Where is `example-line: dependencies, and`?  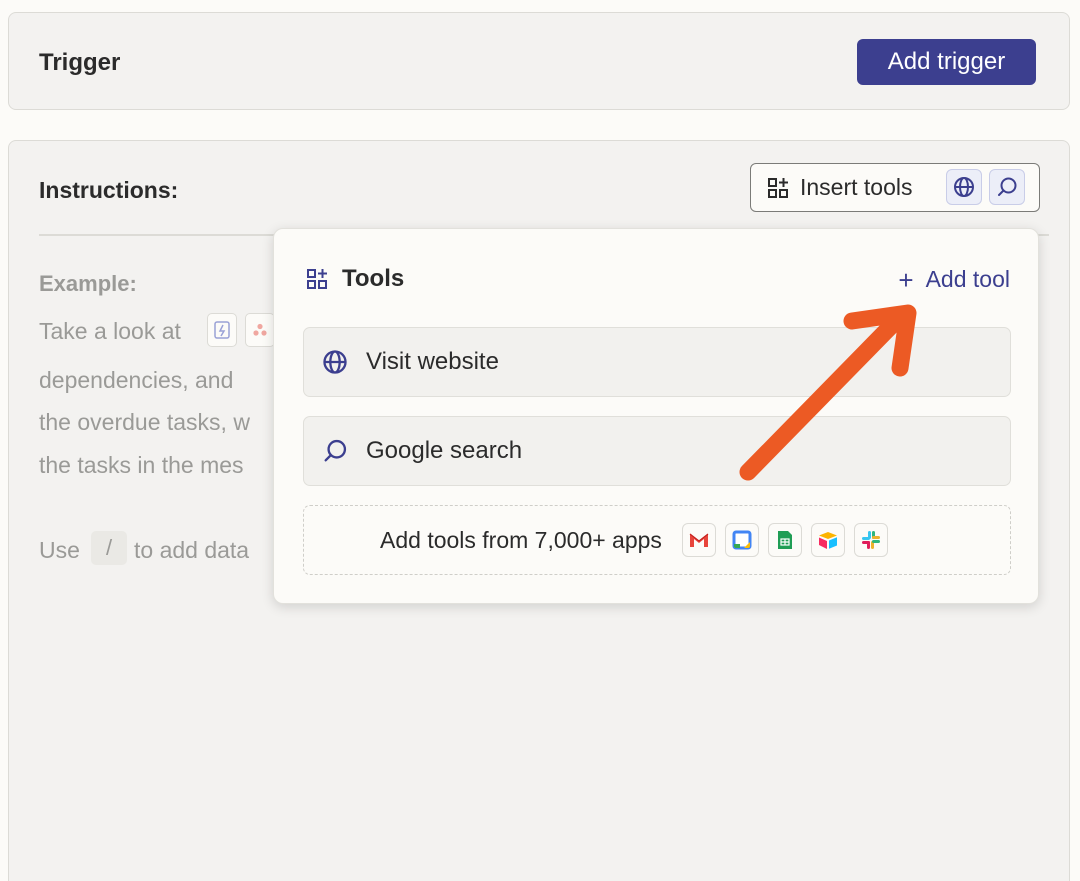
example-line: dependencies, and is located at coordinates (136, 380).